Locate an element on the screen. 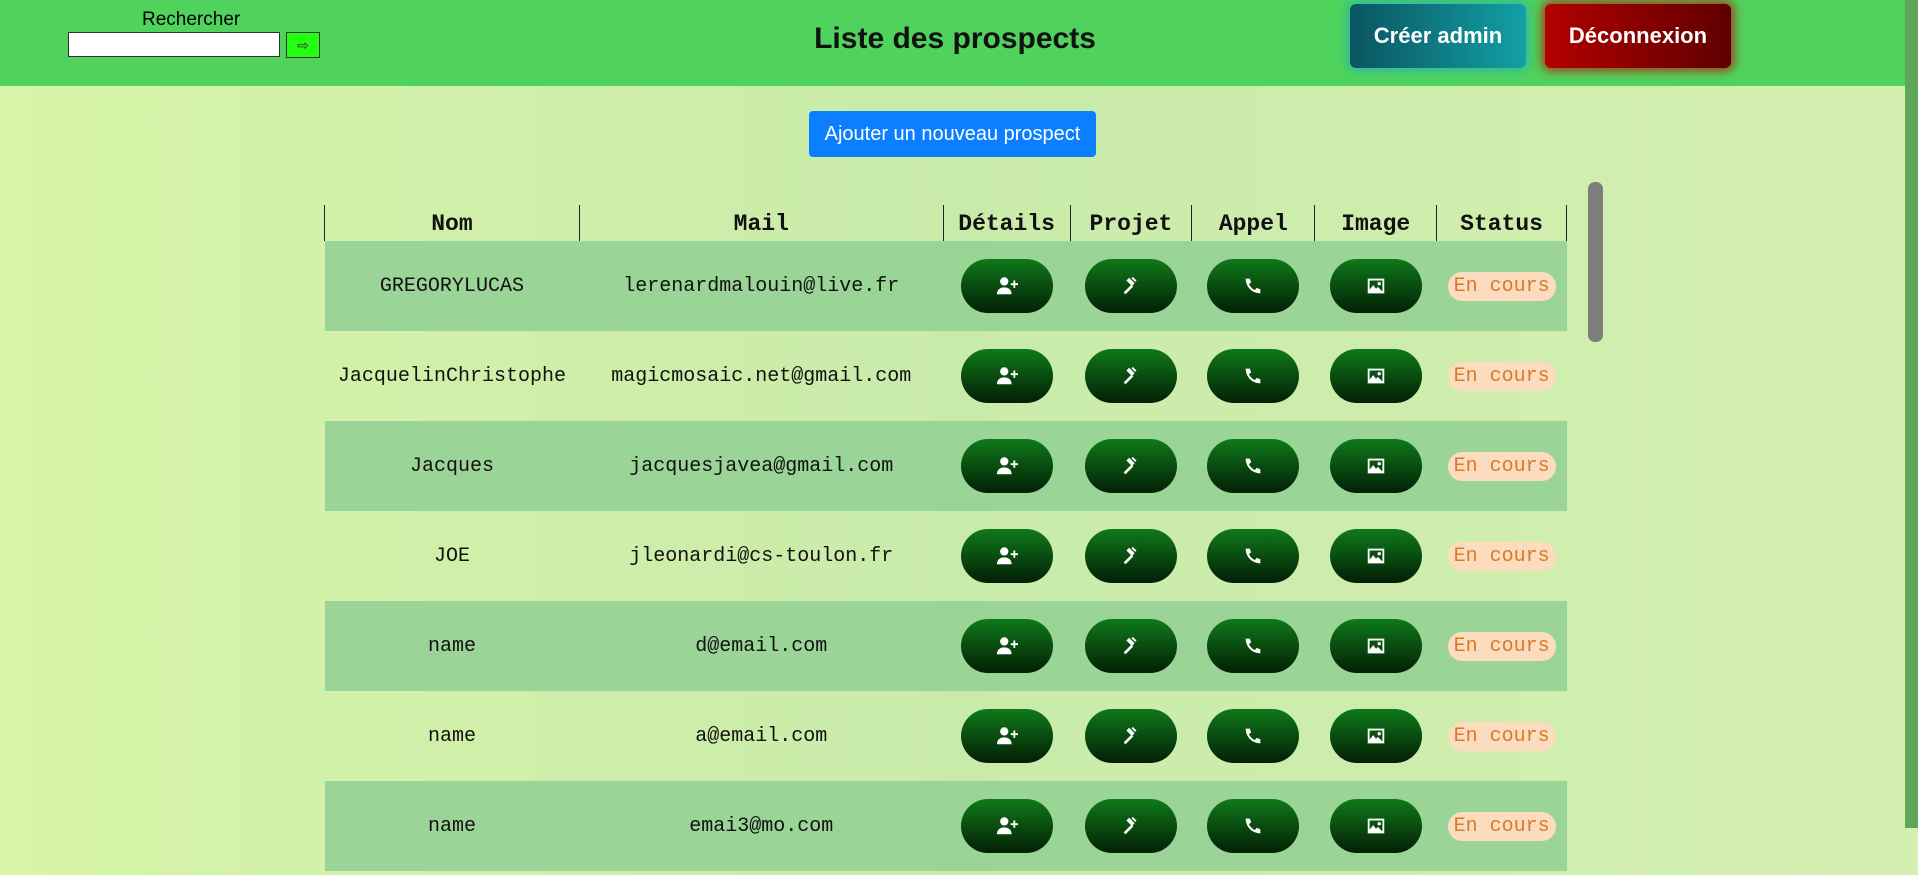 The height and width of the screenshot is (875, 1918). column-header-image: Image is located at coordinates (1375, 223).